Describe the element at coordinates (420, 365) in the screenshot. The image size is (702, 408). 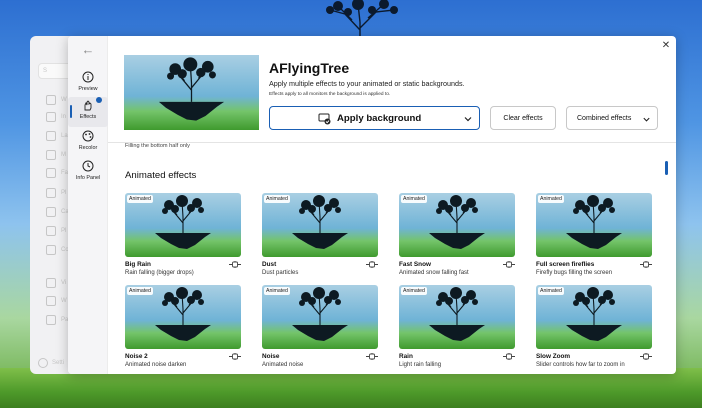
I see `effect-description: Light rain falling` at that location.